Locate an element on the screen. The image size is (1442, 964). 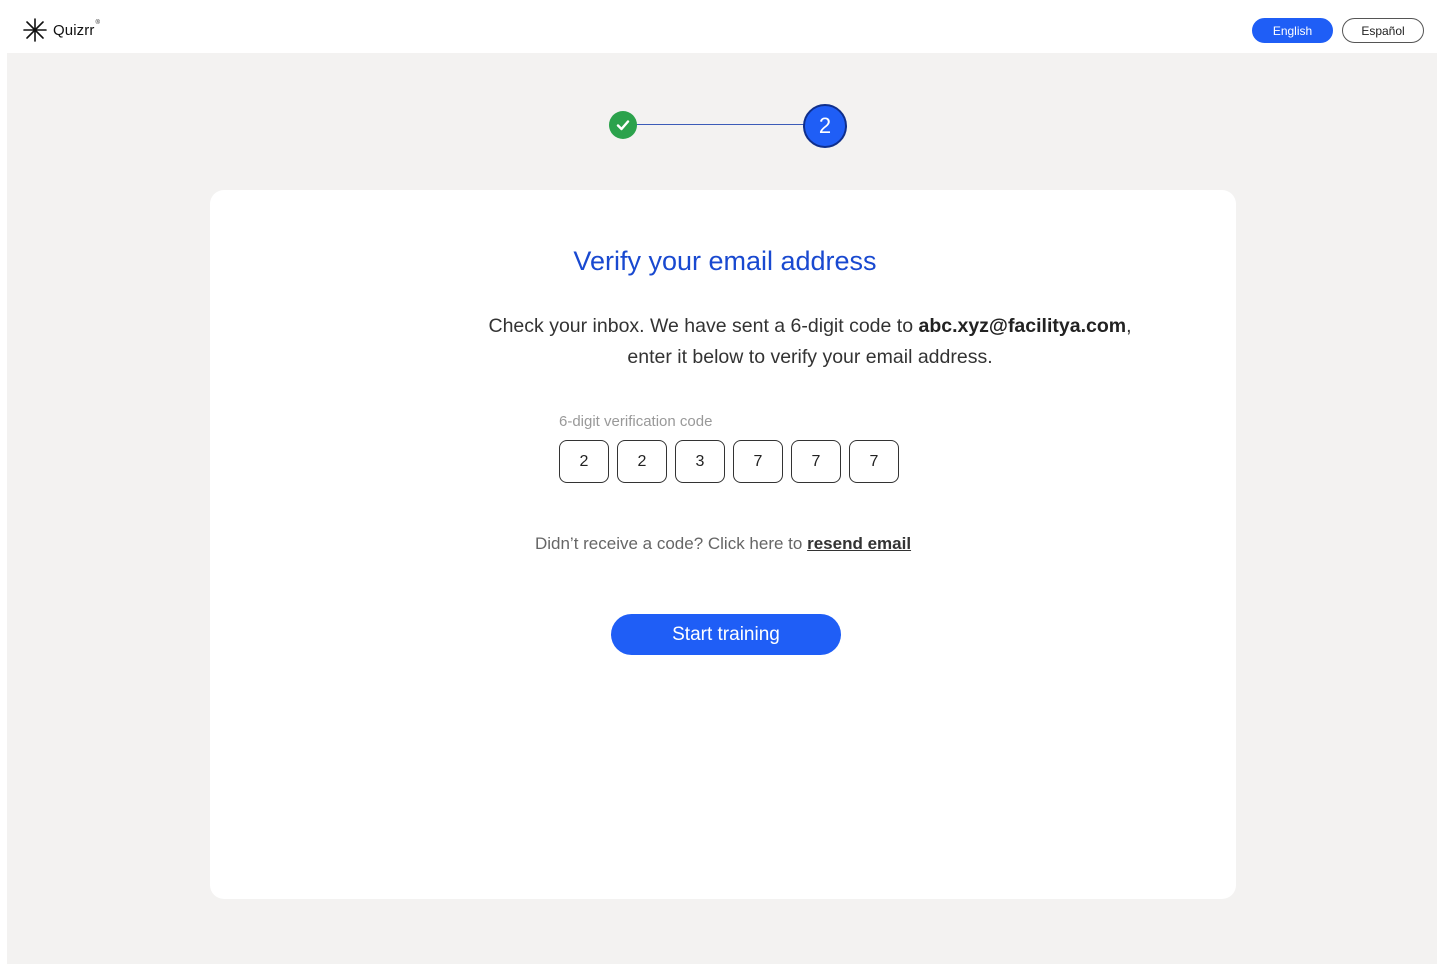
code-digit-4: 7 is located at coordinates (758, 461).